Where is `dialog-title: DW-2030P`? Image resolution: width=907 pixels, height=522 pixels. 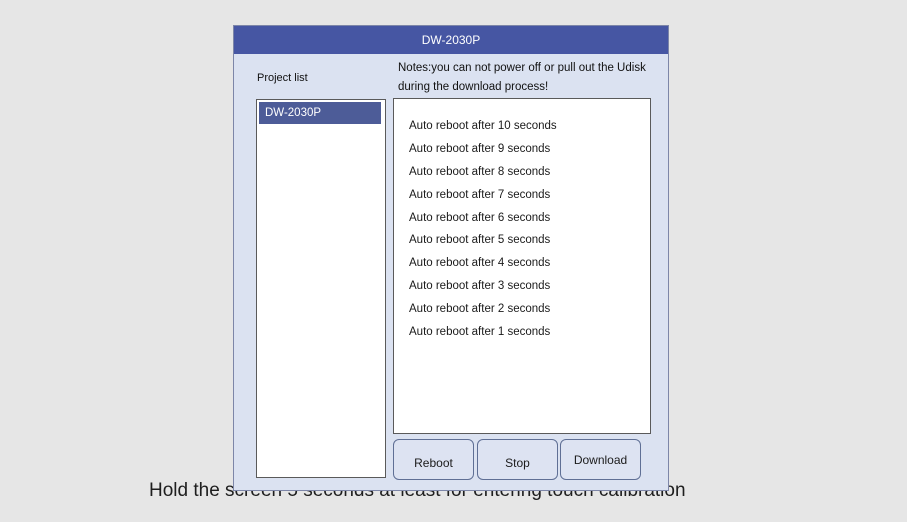
dialog-title: DW-2030P is located at coordinates (451, 40).